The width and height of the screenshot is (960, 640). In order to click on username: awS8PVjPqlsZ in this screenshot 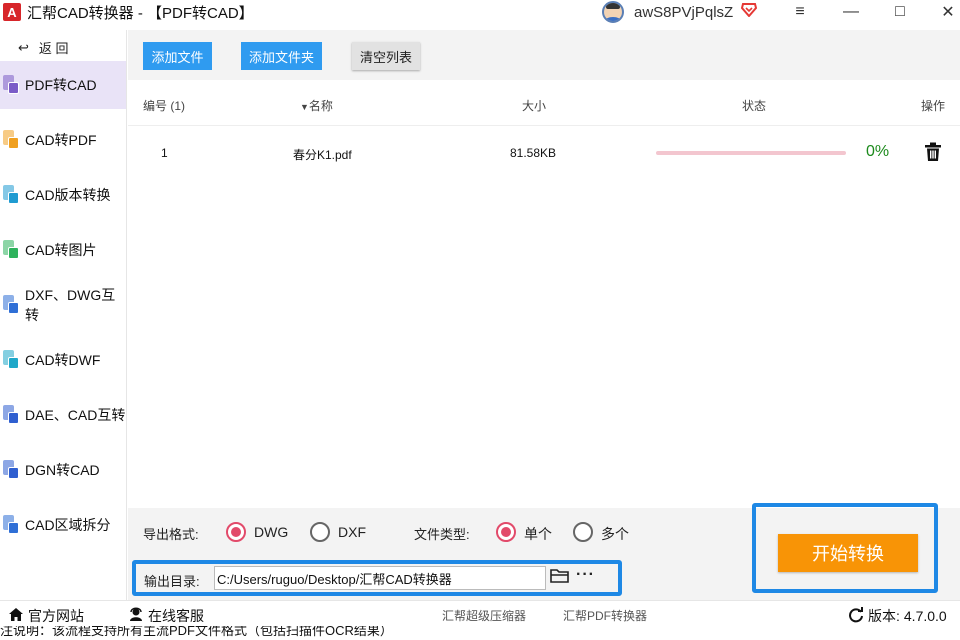, I will do `click(683, 12)`.